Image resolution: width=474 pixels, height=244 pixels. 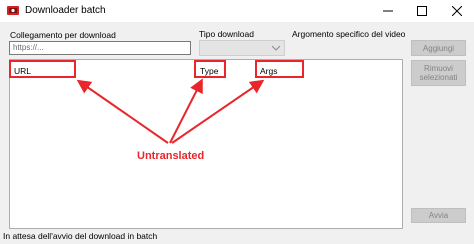 What do you see at coordinates (13, 10) in the screenshot?
I see `app-icon` at bounding box center [13, 10].